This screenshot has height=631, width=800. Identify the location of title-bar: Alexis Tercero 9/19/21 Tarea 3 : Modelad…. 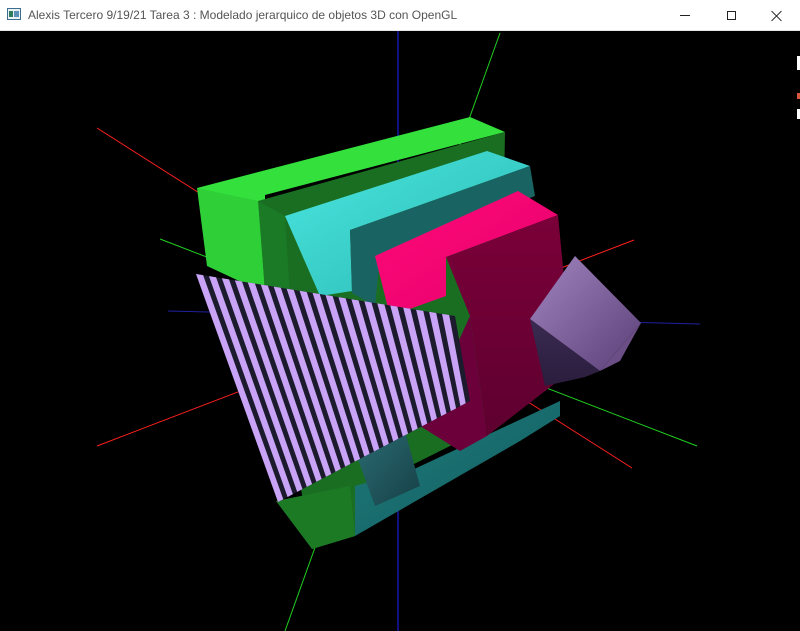
(400, 15).